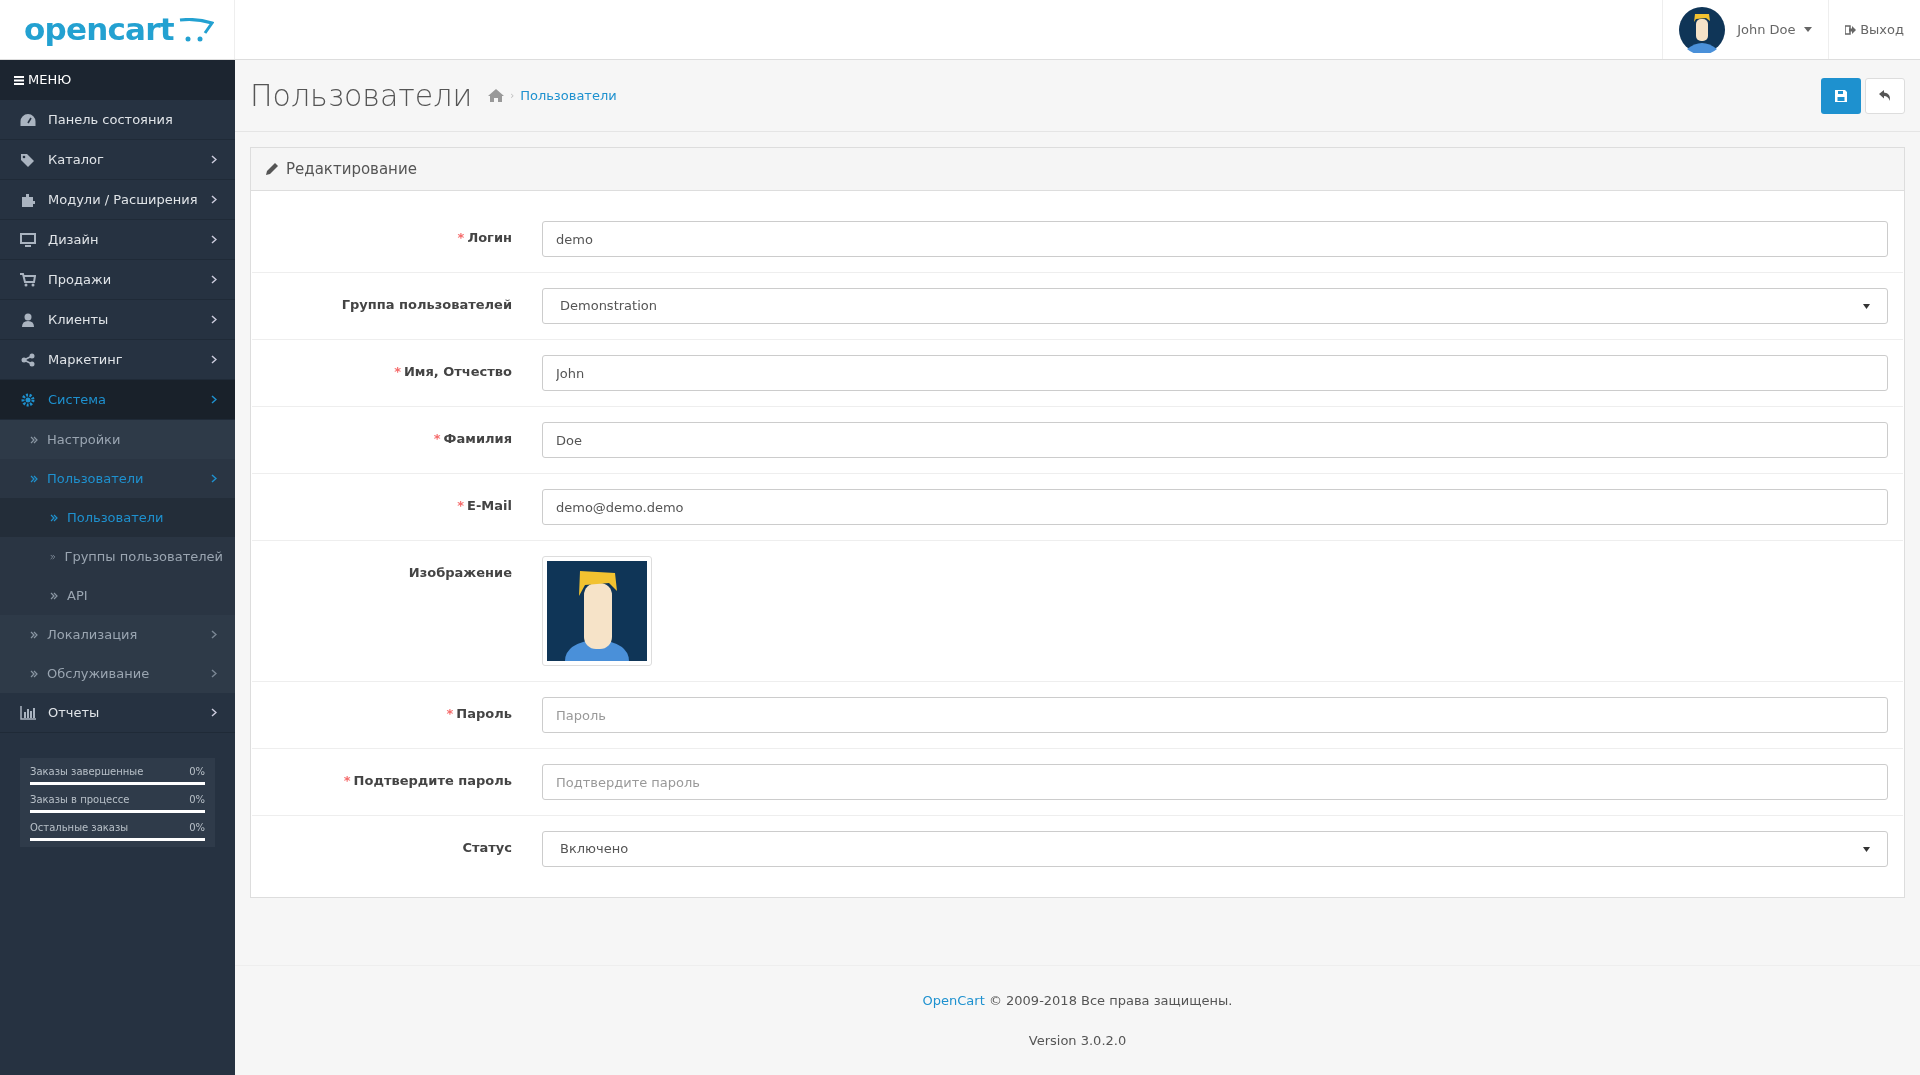 The image size is (1920, 1075). I want to click on sidebar-item: Каталог, so click(117, 160).